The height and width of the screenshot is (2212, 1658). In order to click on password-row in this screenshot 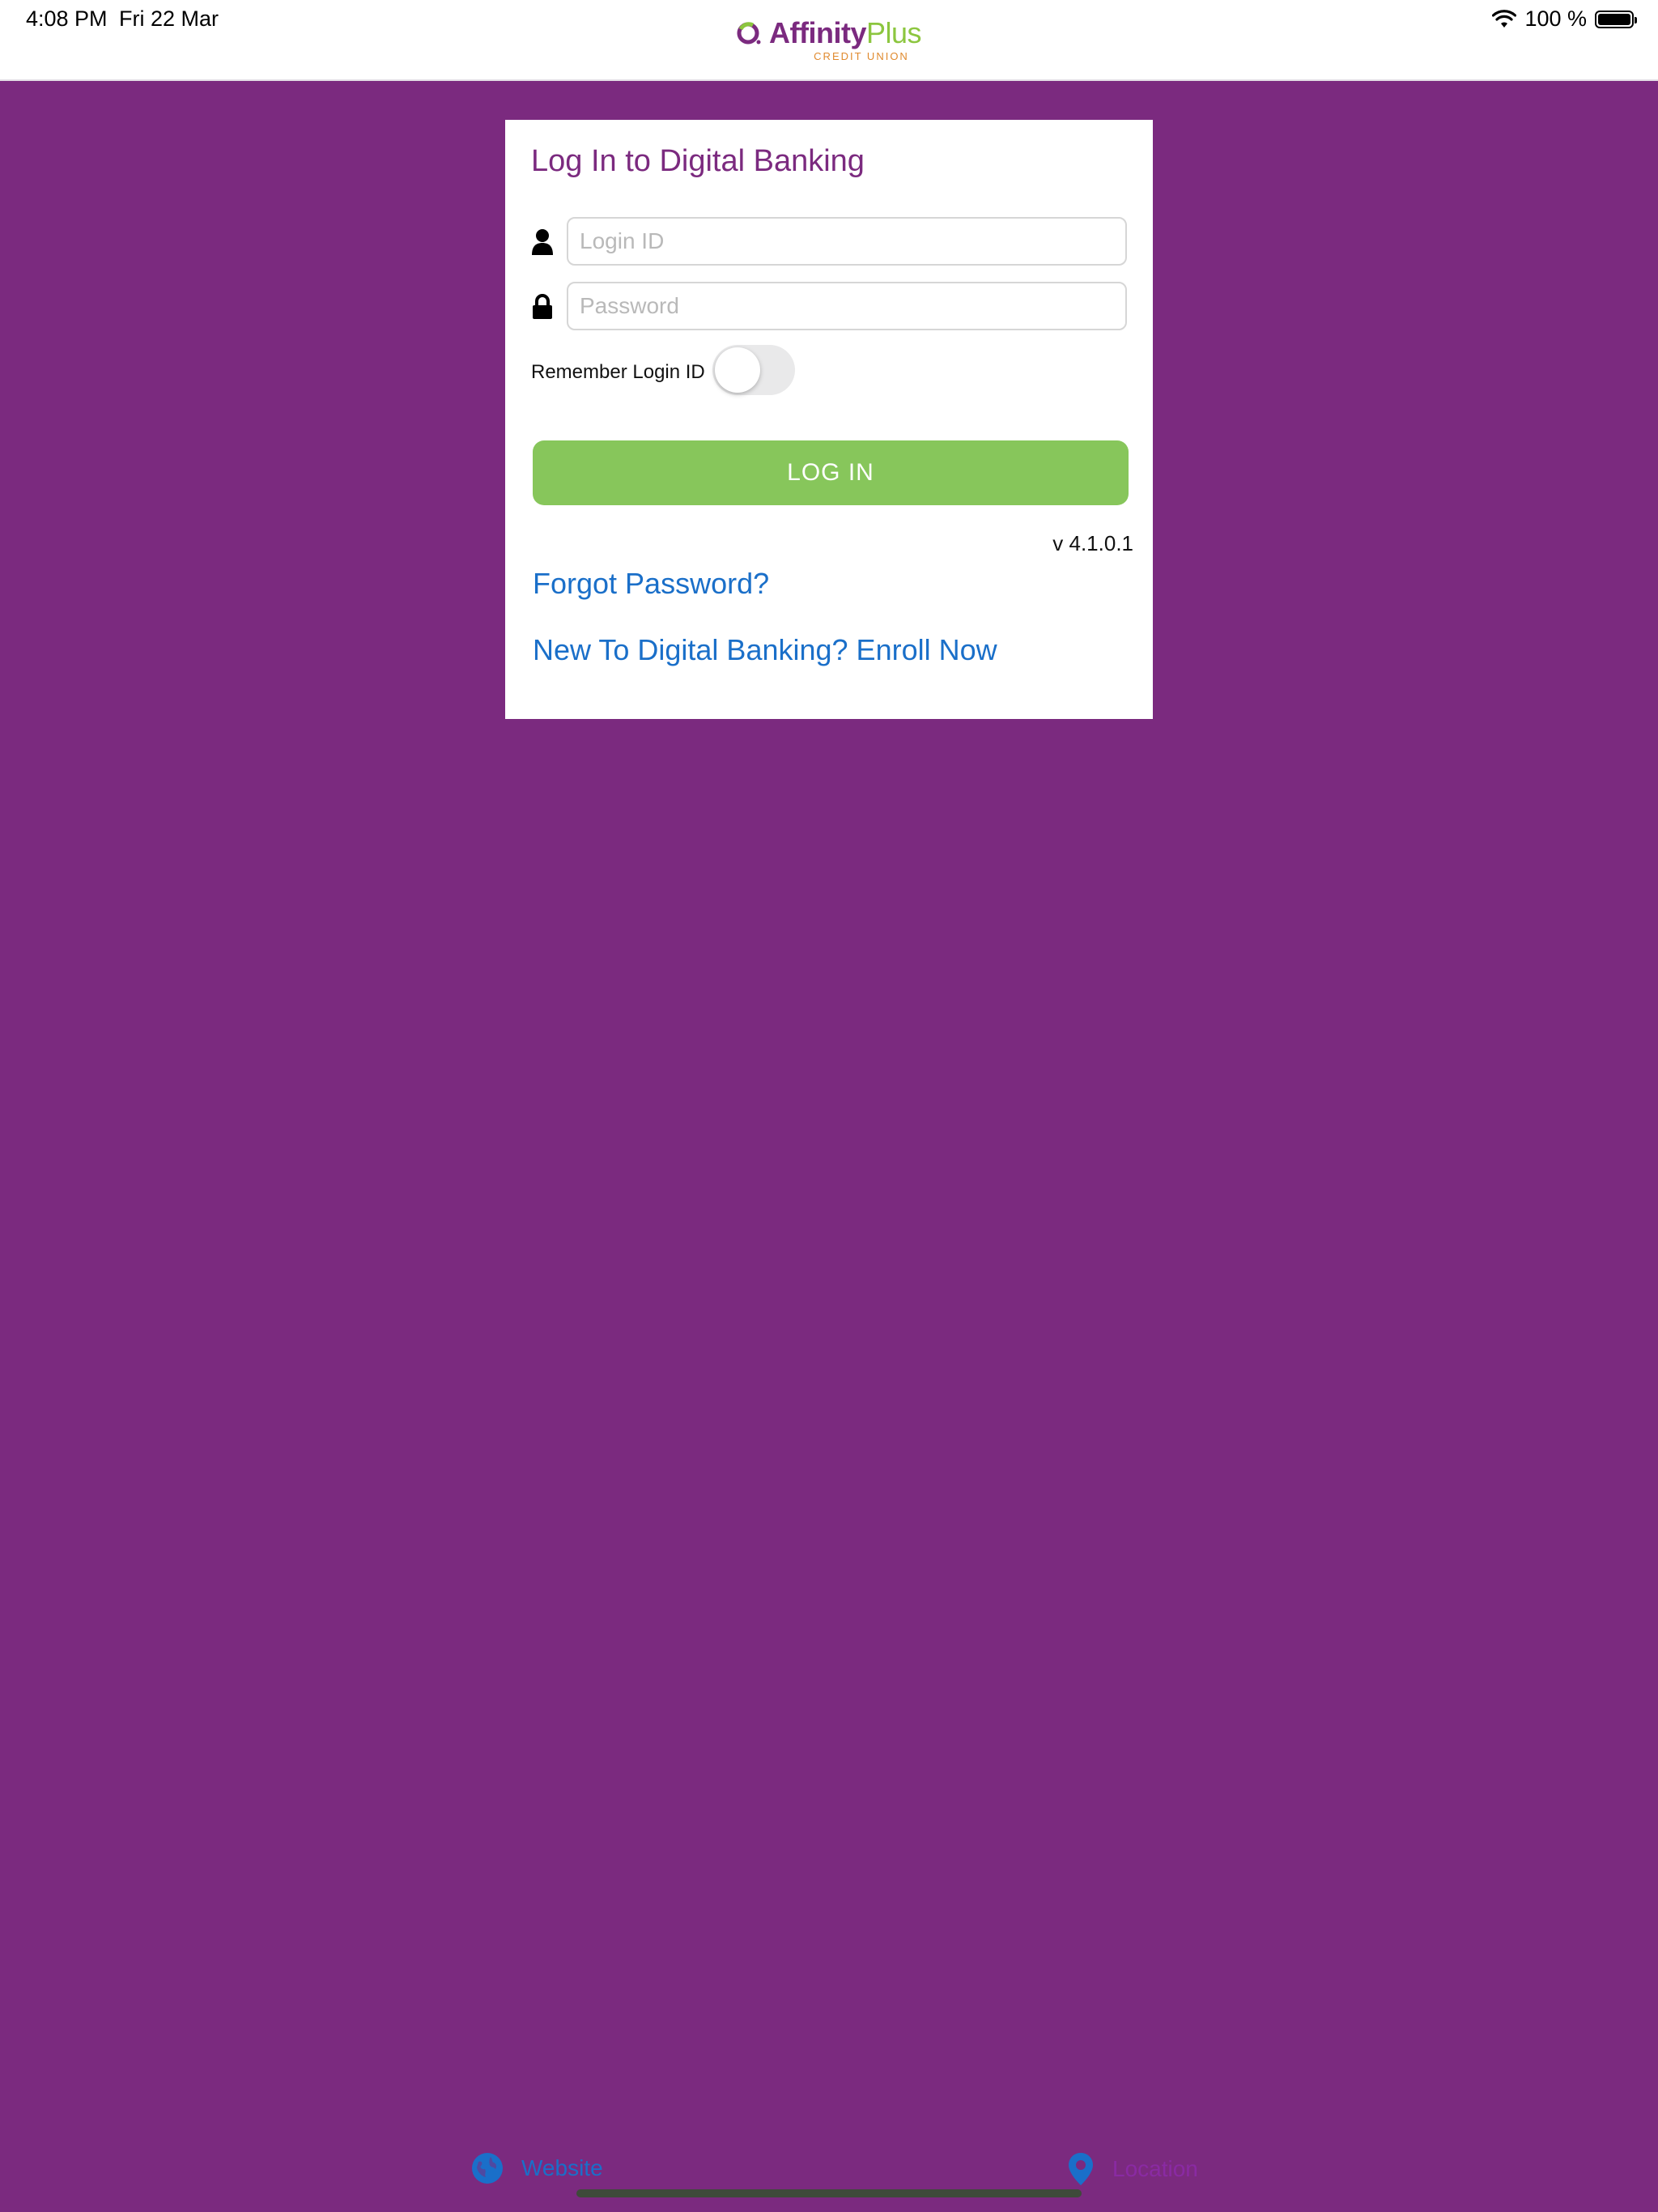, I will do `click(829, 308)`.